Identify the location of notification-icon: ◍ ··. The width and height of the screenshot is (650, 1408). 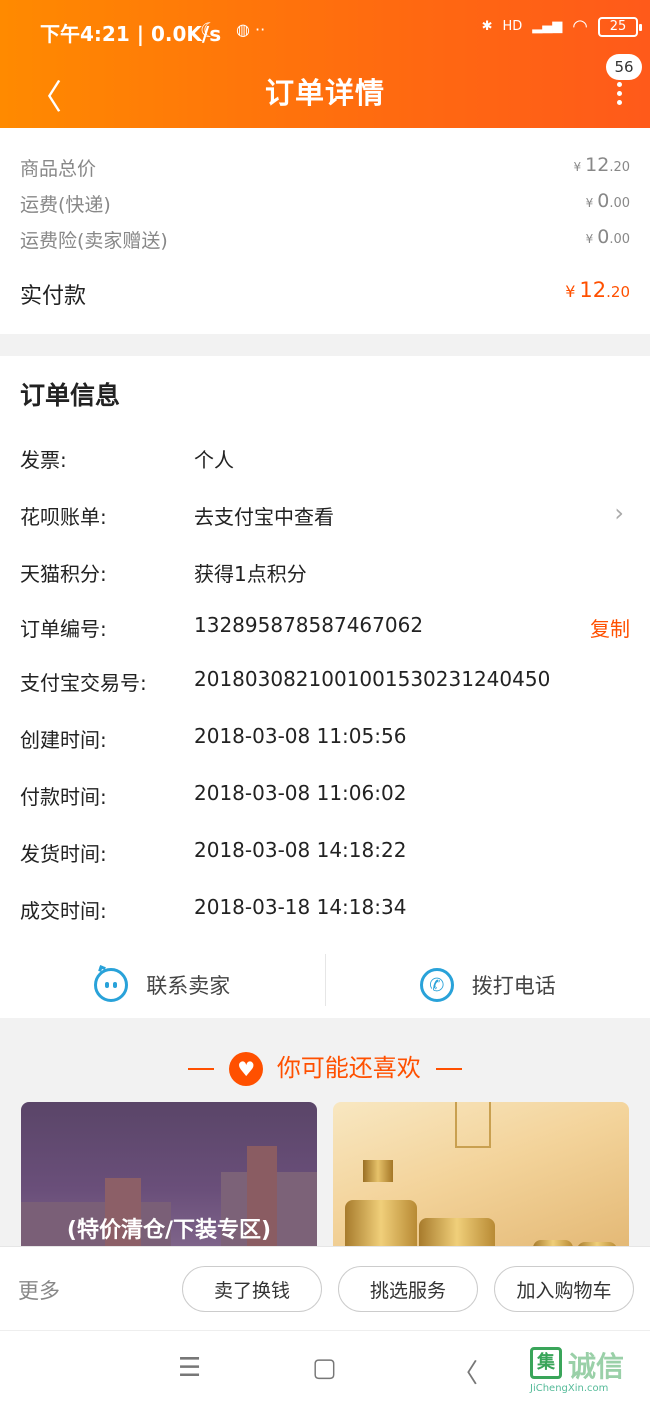
(251, 29).